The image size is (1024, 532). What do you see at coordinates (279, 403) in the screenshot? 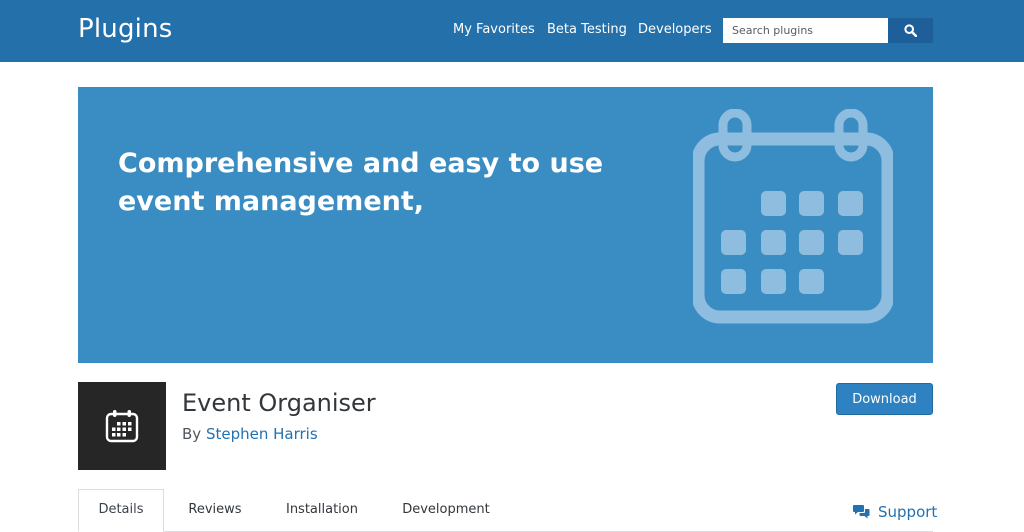
I see `plugin-title: Event Organiser` at bounding box center [279, 403].